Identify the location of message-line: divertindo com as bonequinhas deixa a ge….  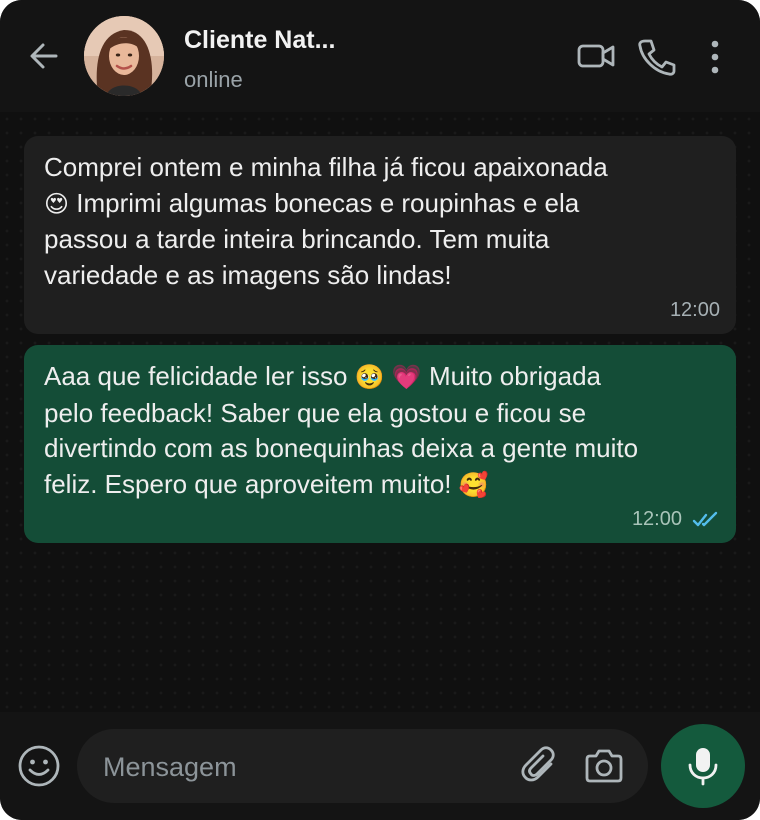
(341, 448).